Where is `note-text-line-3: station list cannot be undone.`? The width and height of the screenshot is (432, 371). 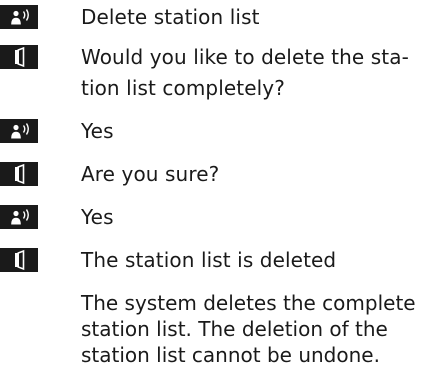
note-text-line-3: station list cannot be undone. is located at coordinates (230, 355).